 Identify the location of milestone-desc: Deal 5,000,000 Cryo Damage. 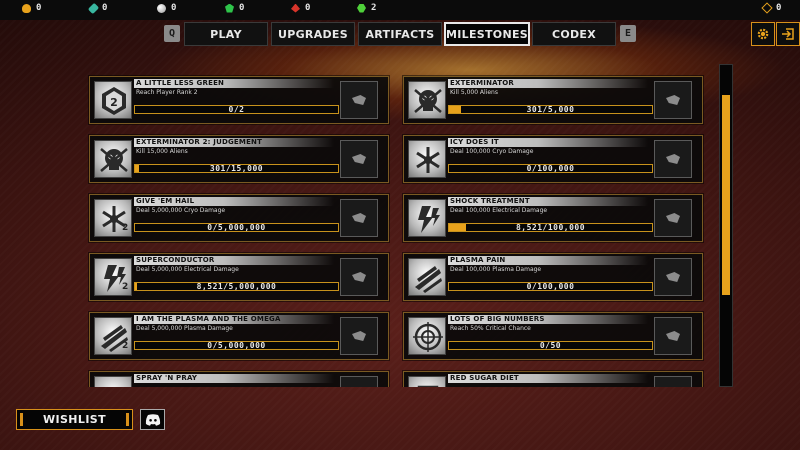
(181, 210).